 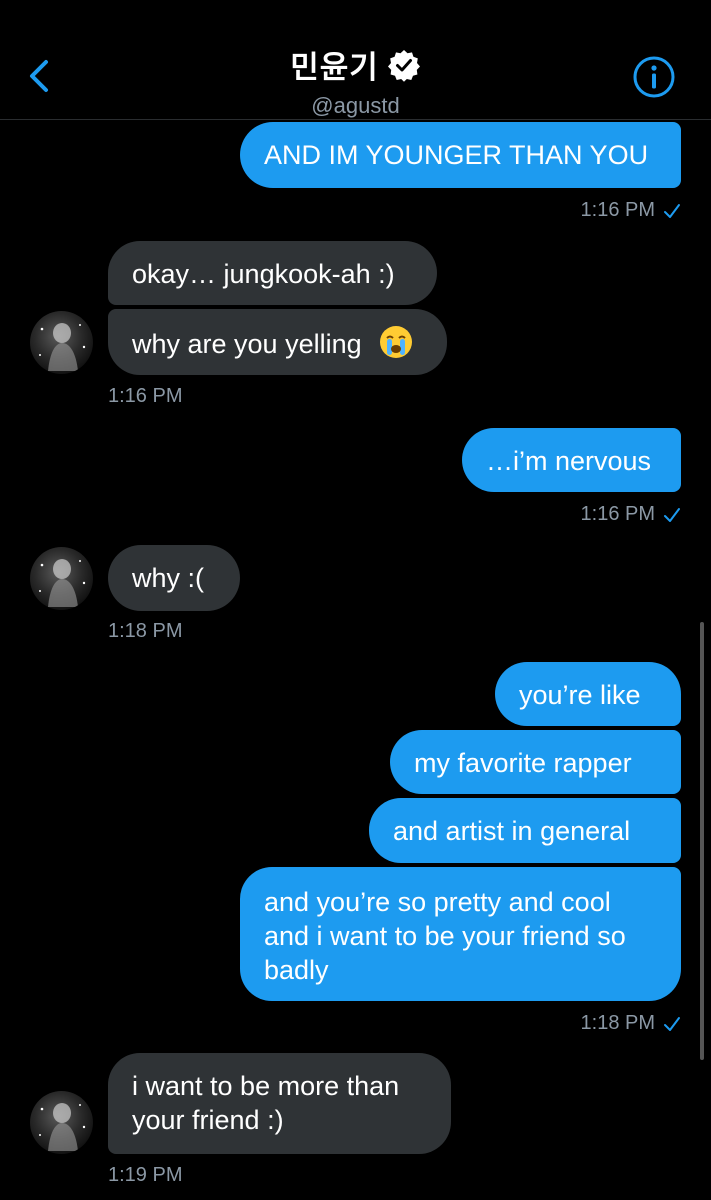 What do you see at coordinates (437, 902) in the screenshot?
I see `message-text-line: and you’re so pretty and cool` at bounding box center [437, 902].